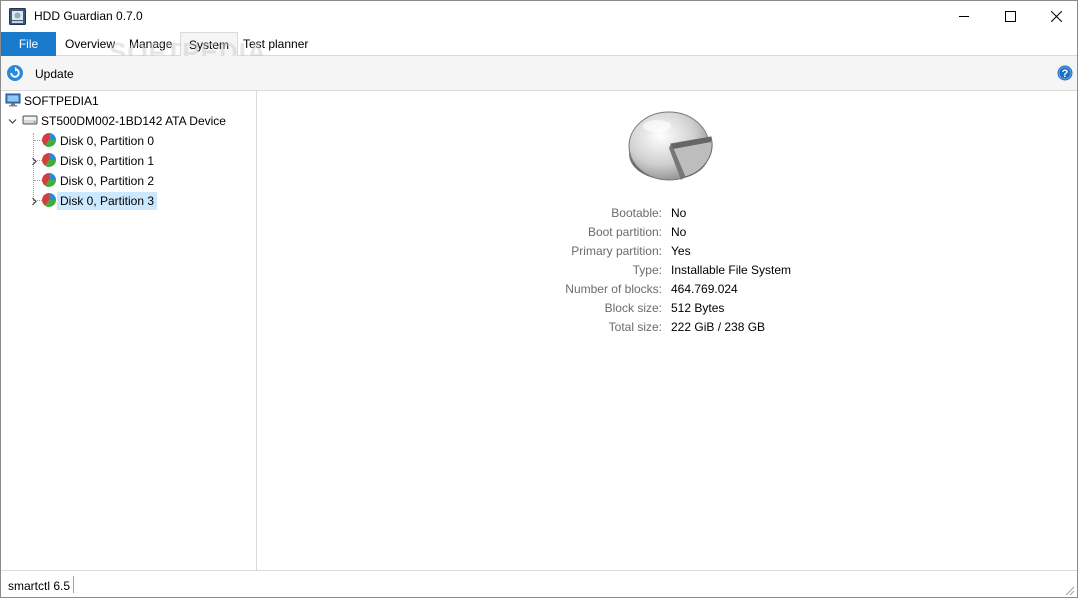  I want to click on property-label: Bootable:, so click(636, 213).